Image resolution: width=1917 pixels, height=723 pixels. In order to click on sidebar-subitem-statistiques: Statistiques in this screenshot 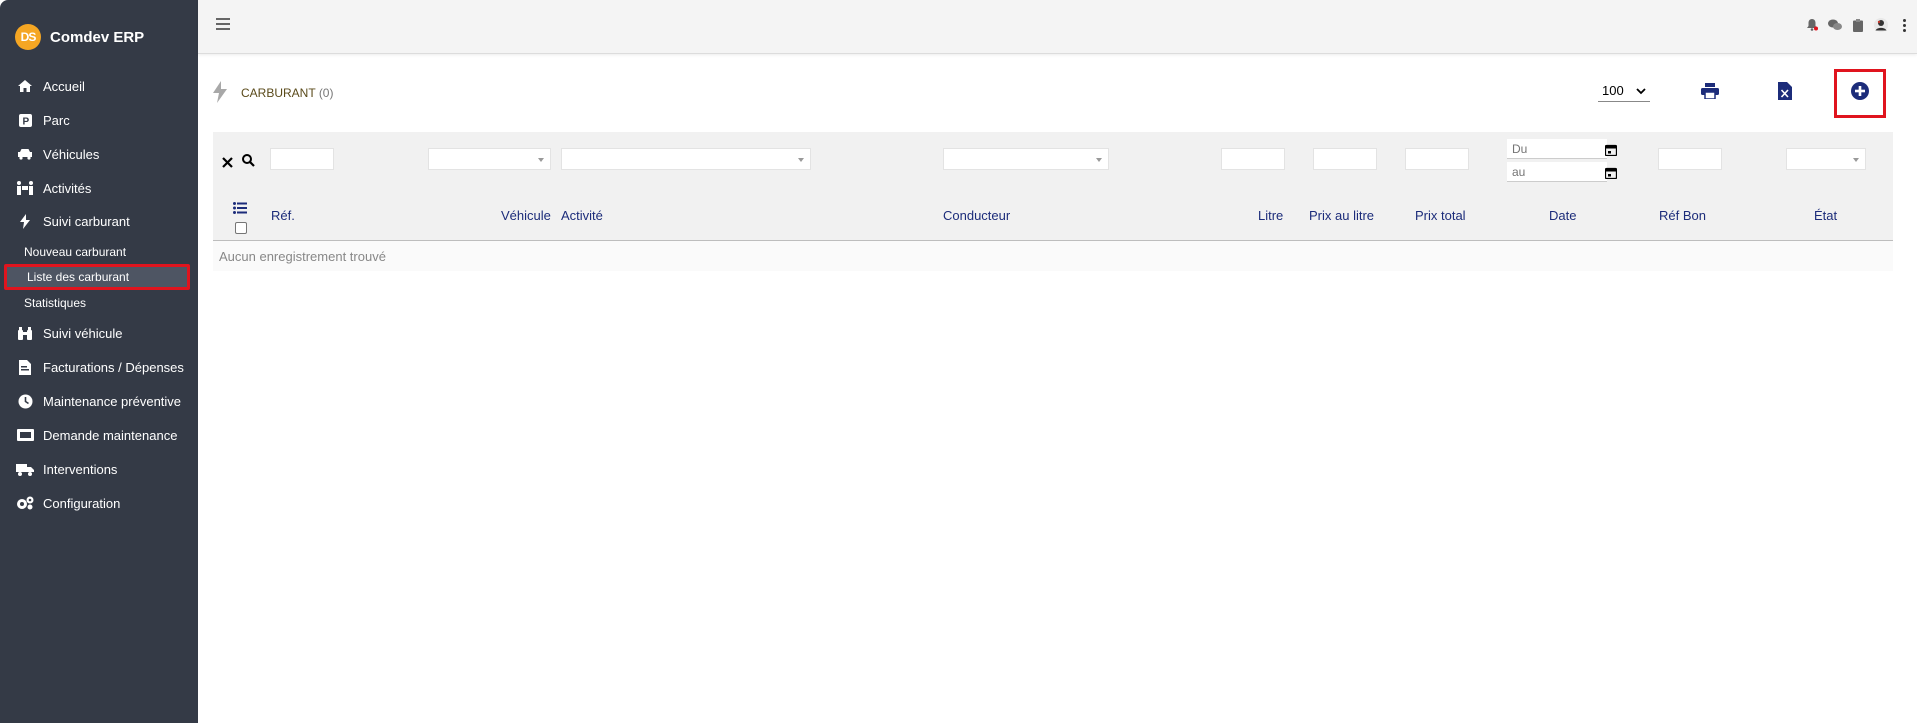, I will do `click(55, 303)`.